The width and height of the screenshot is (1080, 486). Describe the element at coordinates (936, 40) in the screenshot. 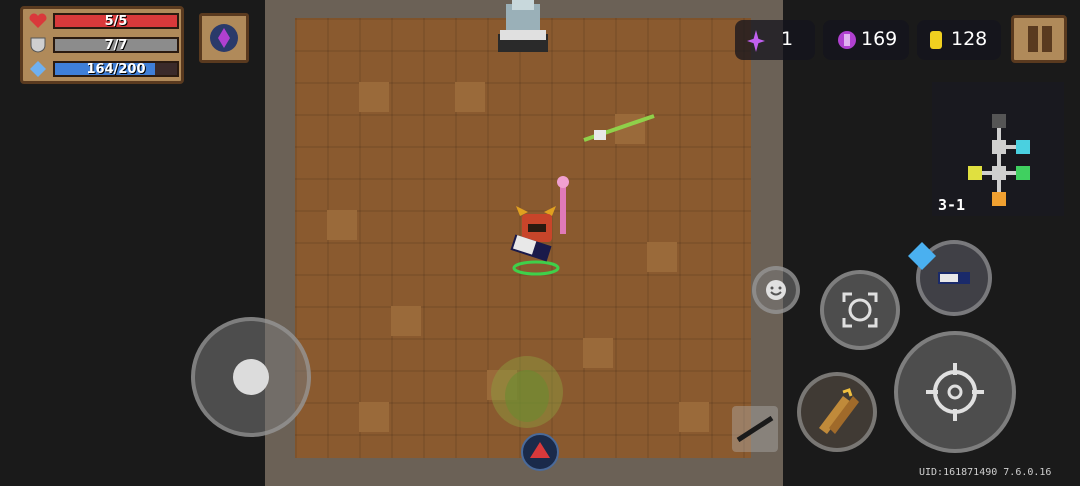

I see `gold-coin-icon` at that location.